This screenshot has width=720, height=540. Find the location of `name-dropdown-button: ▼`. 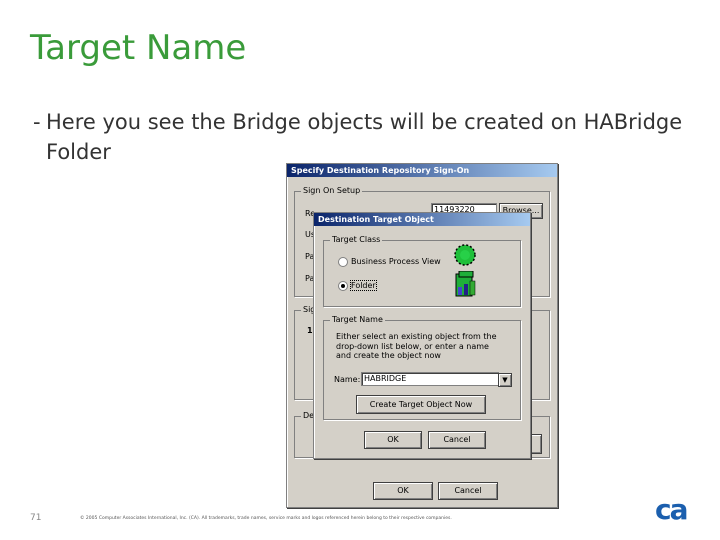

name-dropdown-button: ▼ is located at coordinates (505, 380).